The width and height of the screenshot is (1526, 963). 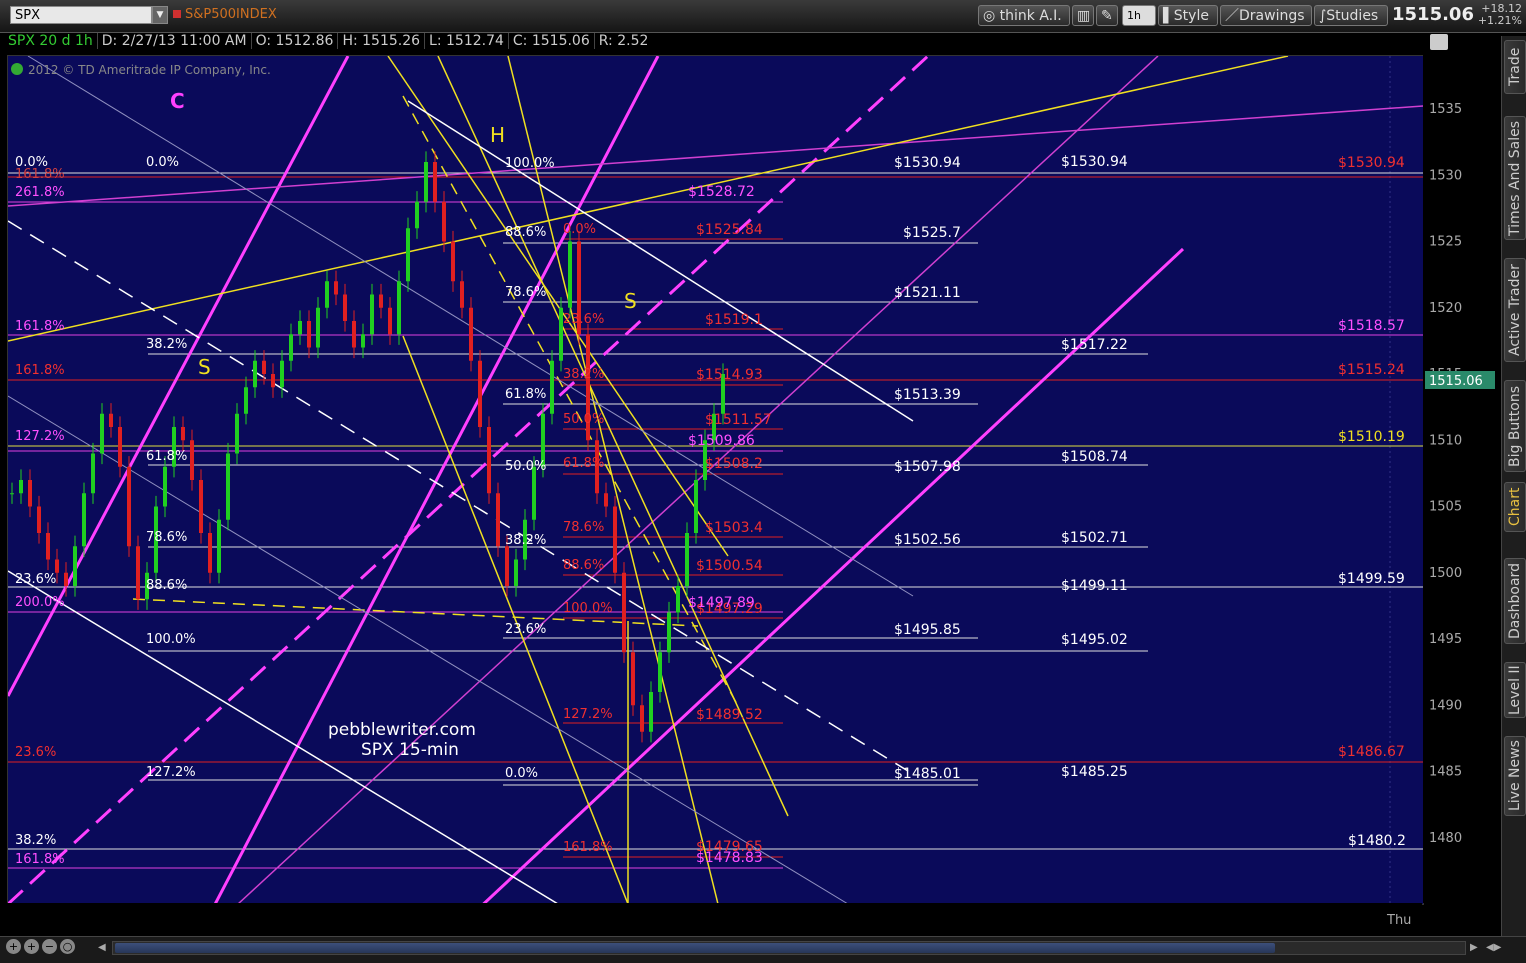 What do you see at coordinates (1445, 772) in the screenshot?
I see `price-axis-tick: 1485` at bounding box center [1445, 772].